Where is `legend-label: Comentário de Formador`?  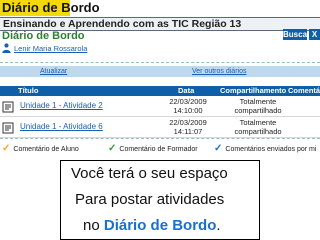
legend-label: Comentário de Formador is located at coordinates (158, 149).